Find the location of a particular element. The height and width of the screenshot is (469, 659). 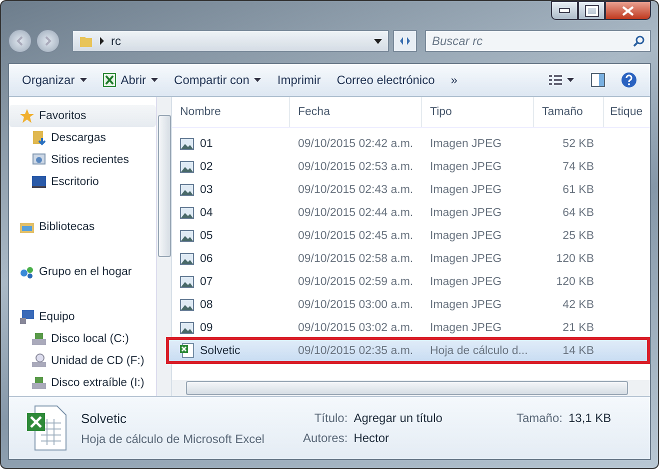

sidebar-item: Favoritos is located at coordinates (82, 116).